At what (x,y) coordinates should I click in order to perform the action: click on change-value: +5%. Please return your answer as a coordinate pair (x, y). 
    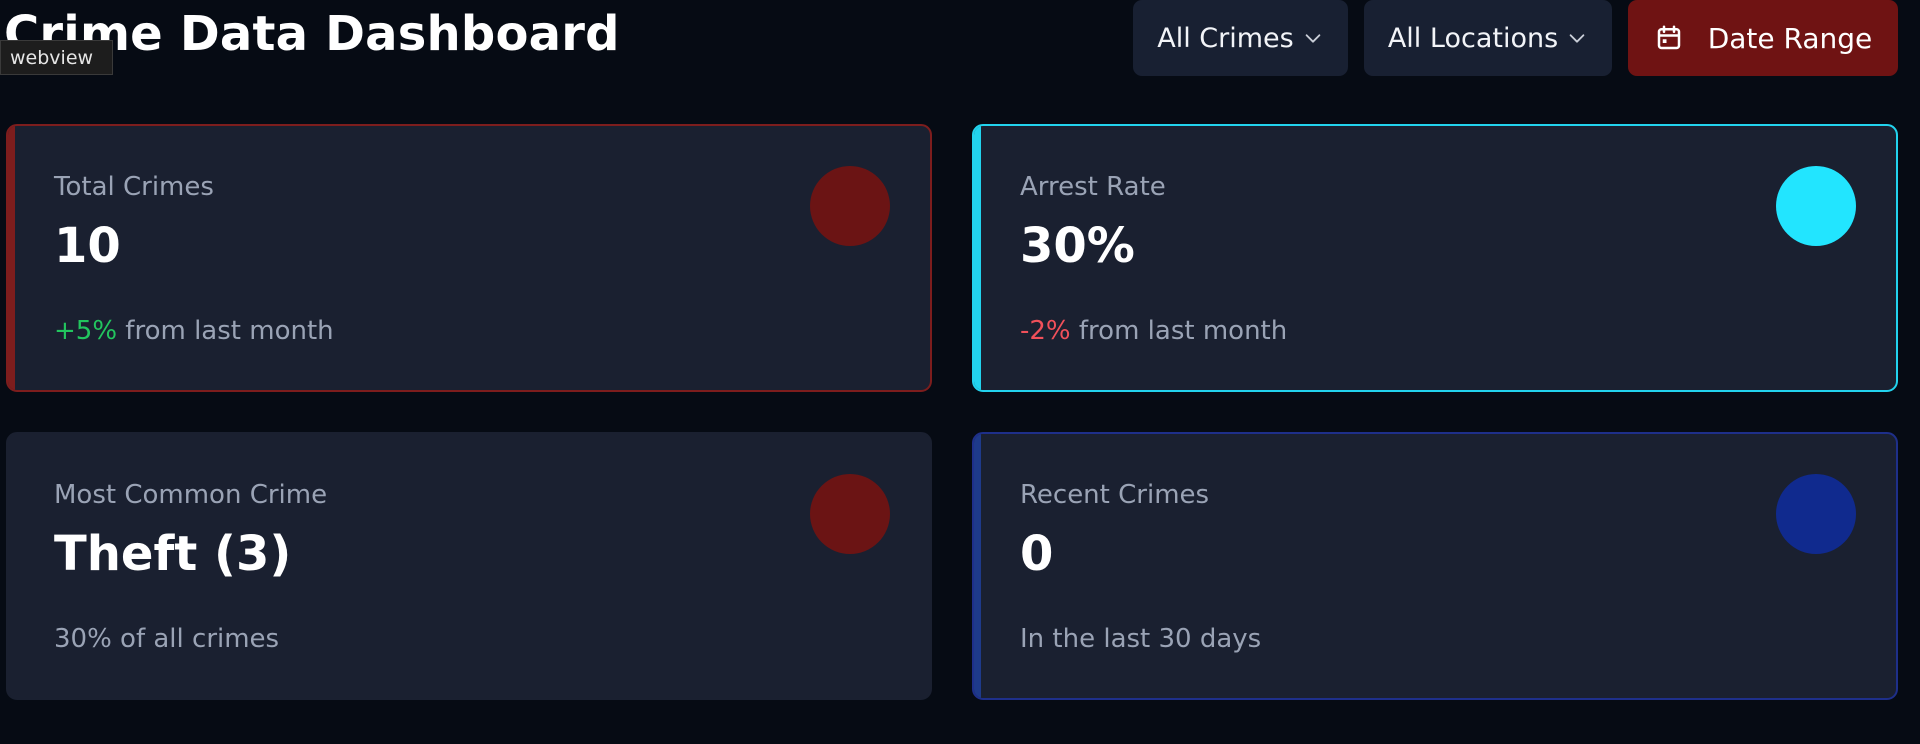
    Looking at the image, I should click on (86, 331).